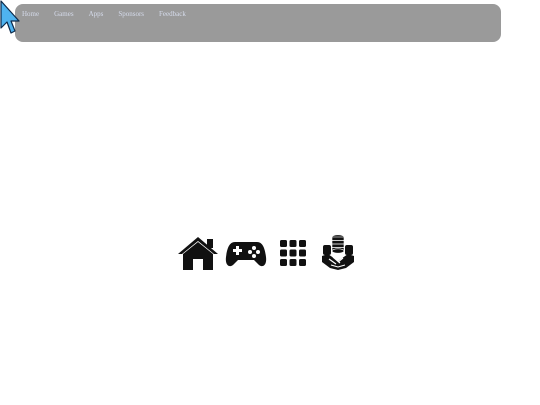 The height and width of the screenshot is (405, 540). Describe the element at coordinates (131, 14) in the screenshot. I see `nav-link-sponsors: Sponsors` at that location.